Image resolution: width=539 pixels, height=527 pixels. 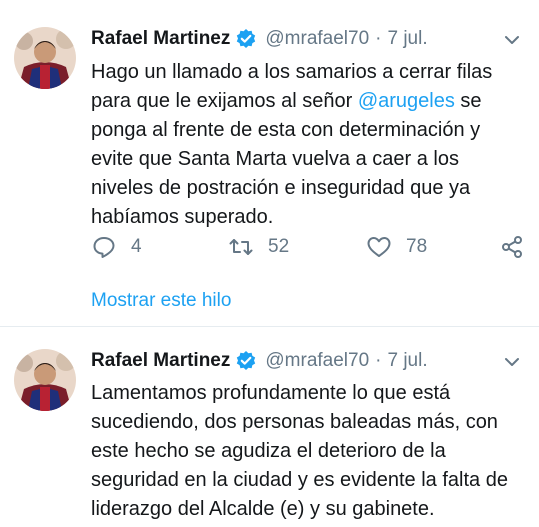 What do you see at coordinates (136, 246) in the screenshot?
I see `reply-count: 4` at bounding box center [136, 246].